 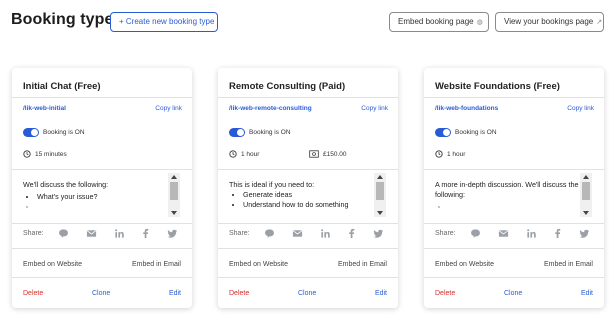 I want to click on card-title: Initial Chat (Free), so click(x=62, y=86).